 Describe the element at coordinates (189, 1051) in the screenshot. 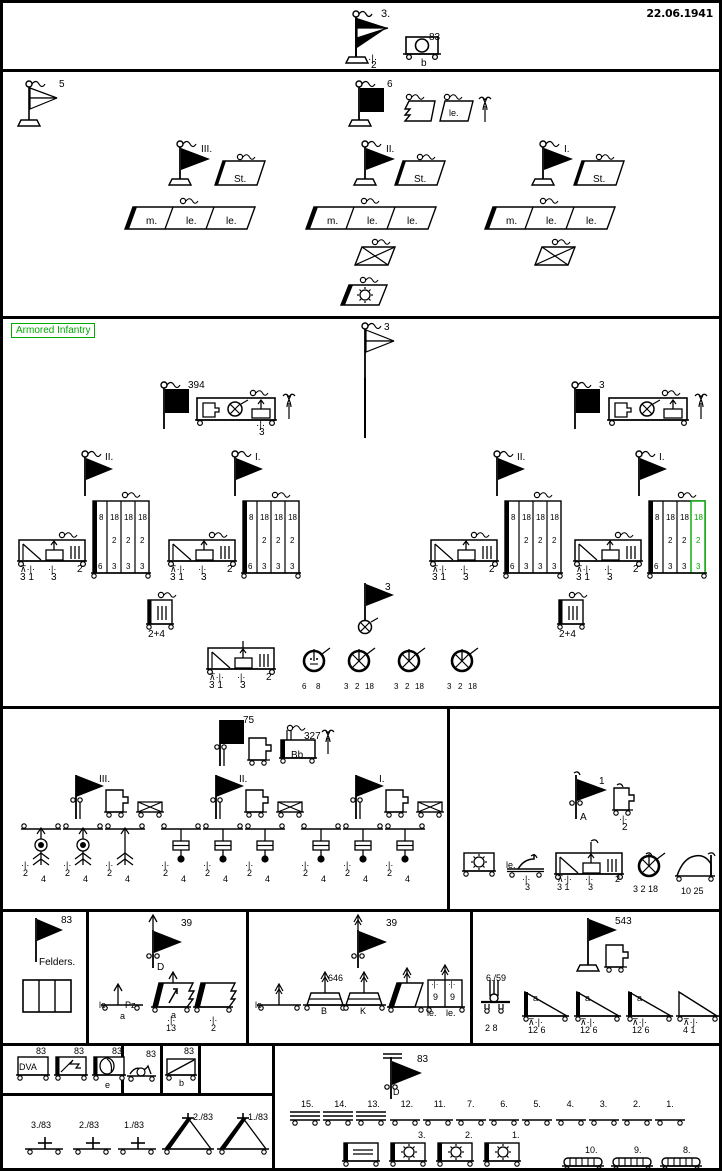

I see `service-unit-5-number: 83` at that location.